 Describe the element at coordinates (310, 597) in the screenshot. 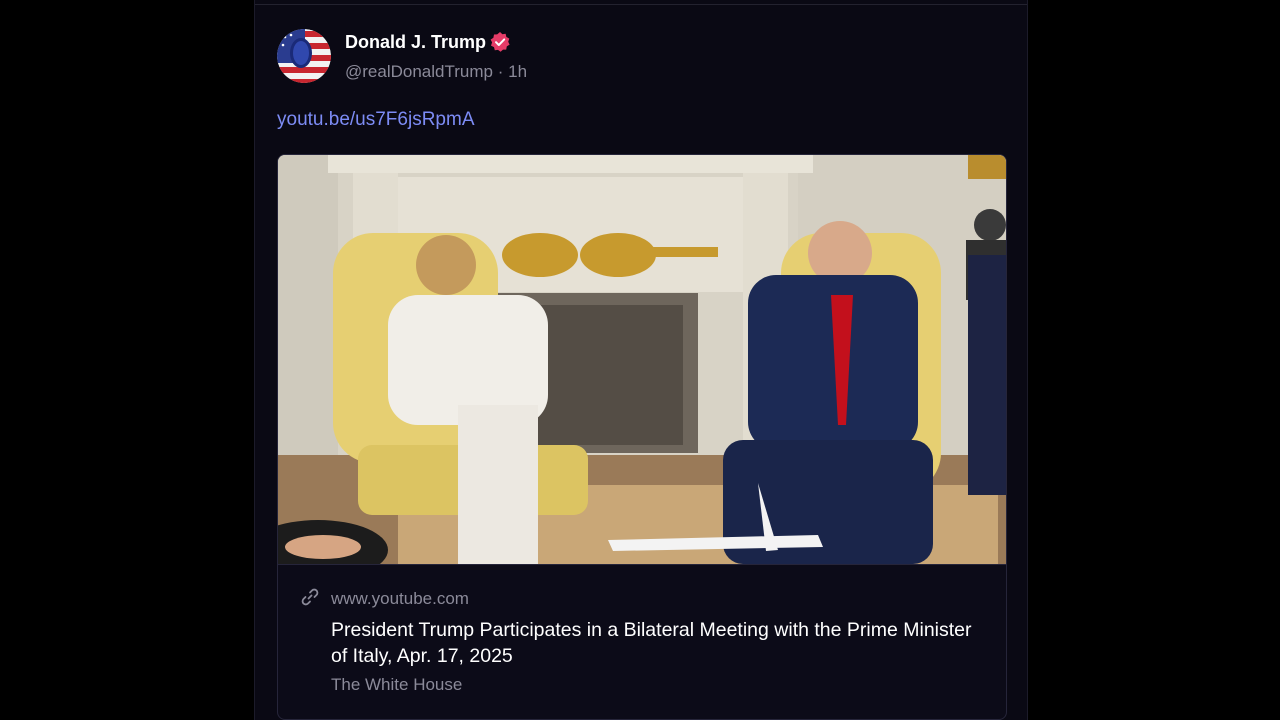

I see `chain-link-icon` at that location.